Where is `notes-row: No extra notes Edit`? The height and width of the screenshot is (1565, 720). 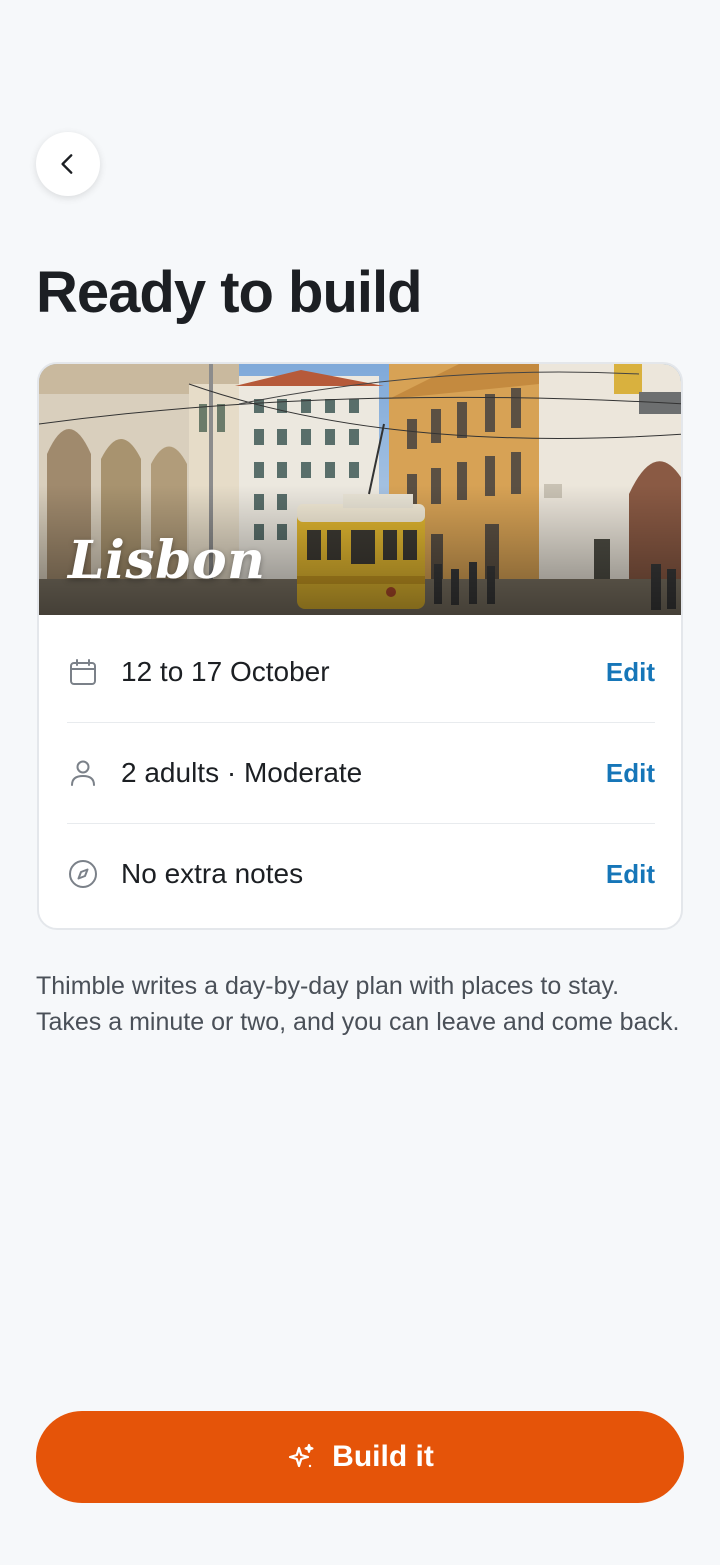
notes-row: No extra notes Edit is located at coordinates (361, 874).